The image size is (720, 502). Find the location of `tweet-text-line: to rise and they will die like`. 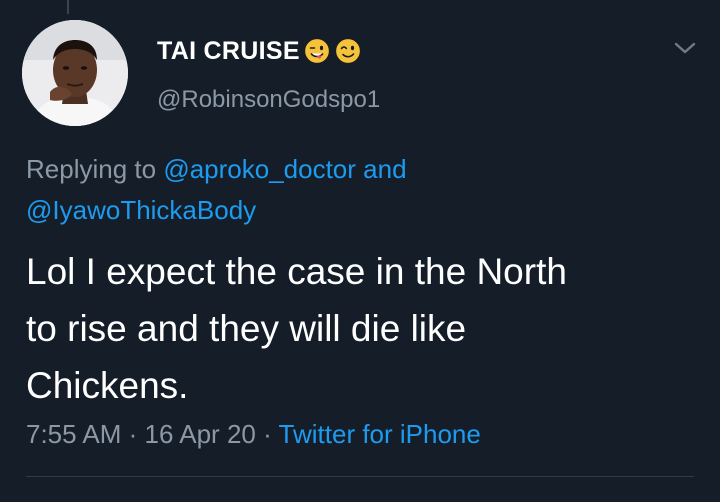

tweet-text-line: to rise and they will die like is located at coordinates (246, 328).